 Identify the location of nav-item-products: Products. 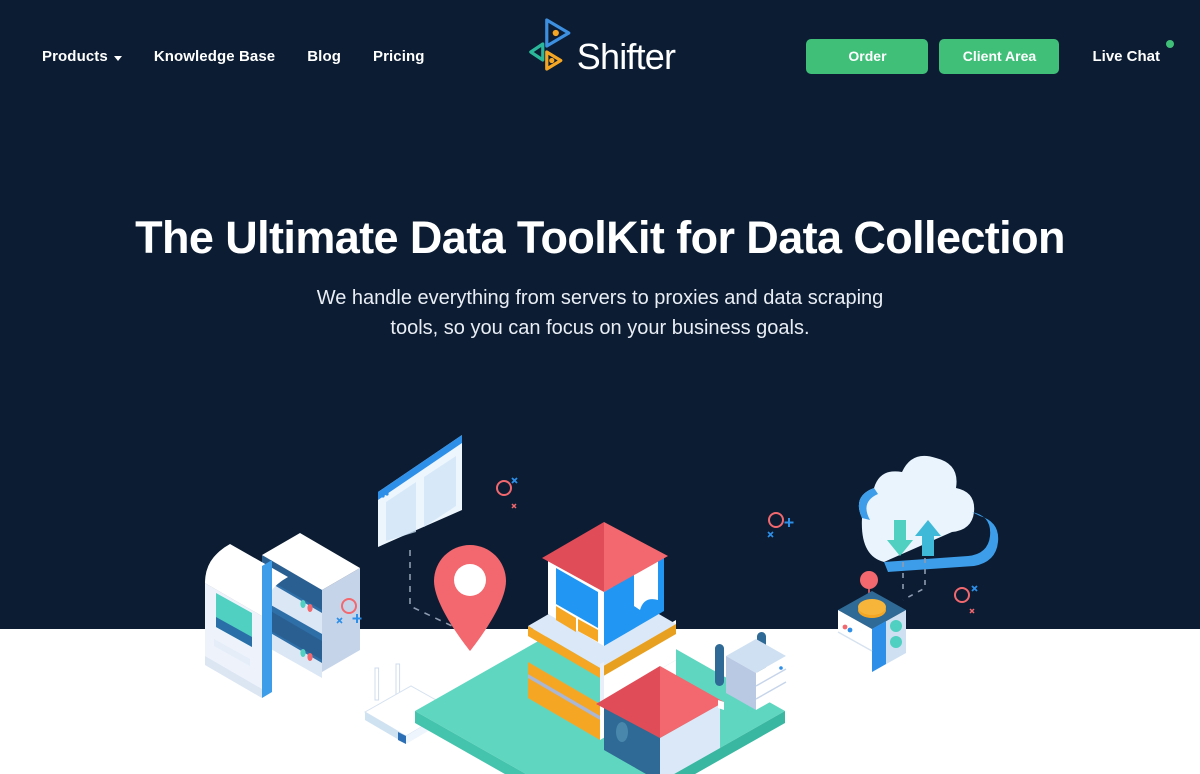
(82, 56).